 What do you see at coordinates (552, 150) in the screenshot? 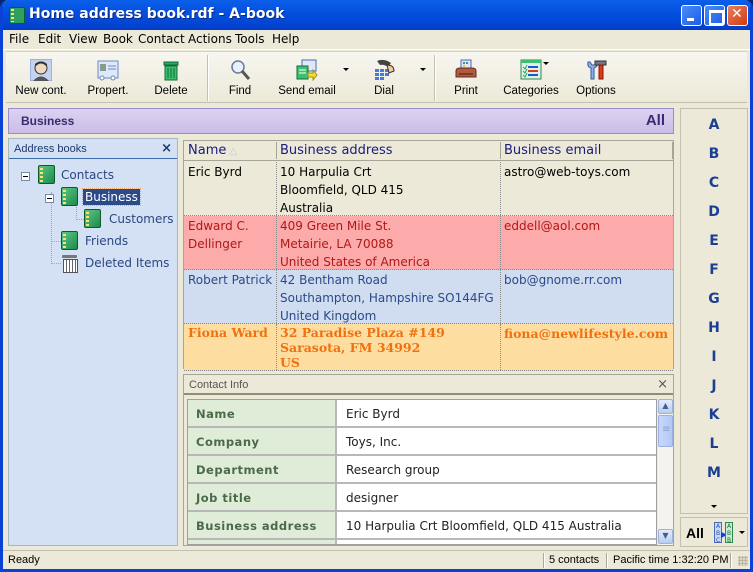
I see `column-header-business-email: Business email` at bounding box center [552, 150].